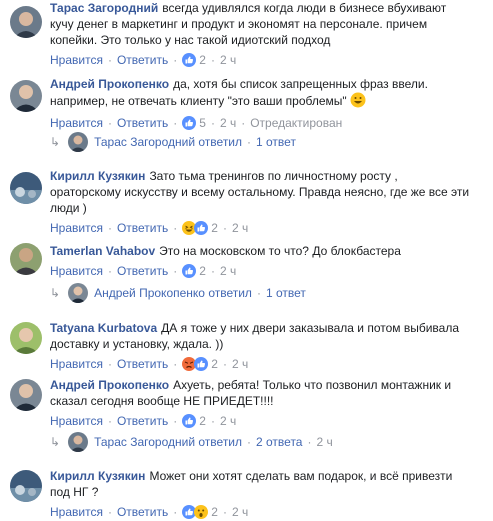 This screenshot has height=521, width=493. What do you see at coordinates (68, 208) in the screenshot?
I see `comment-text: люди )` at bounding box center [68, 208].